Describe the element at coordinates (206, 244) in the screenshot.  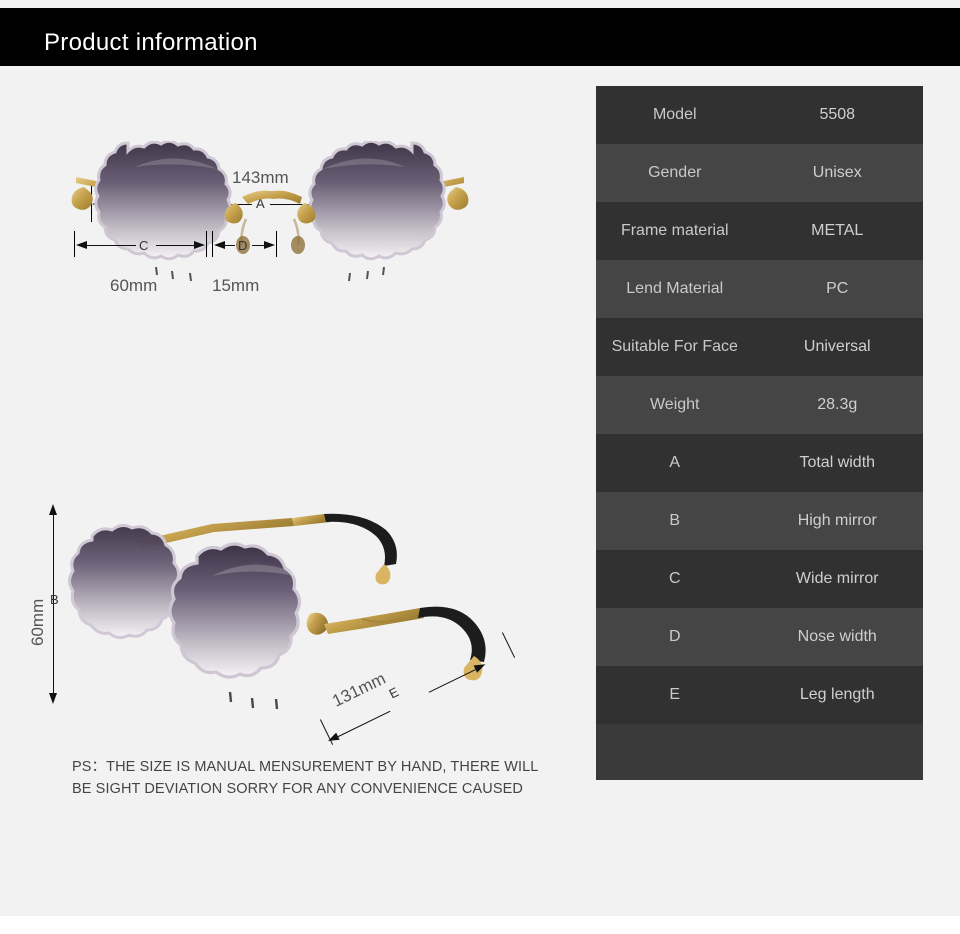
I see `dimension-c-tick-right` at that location.